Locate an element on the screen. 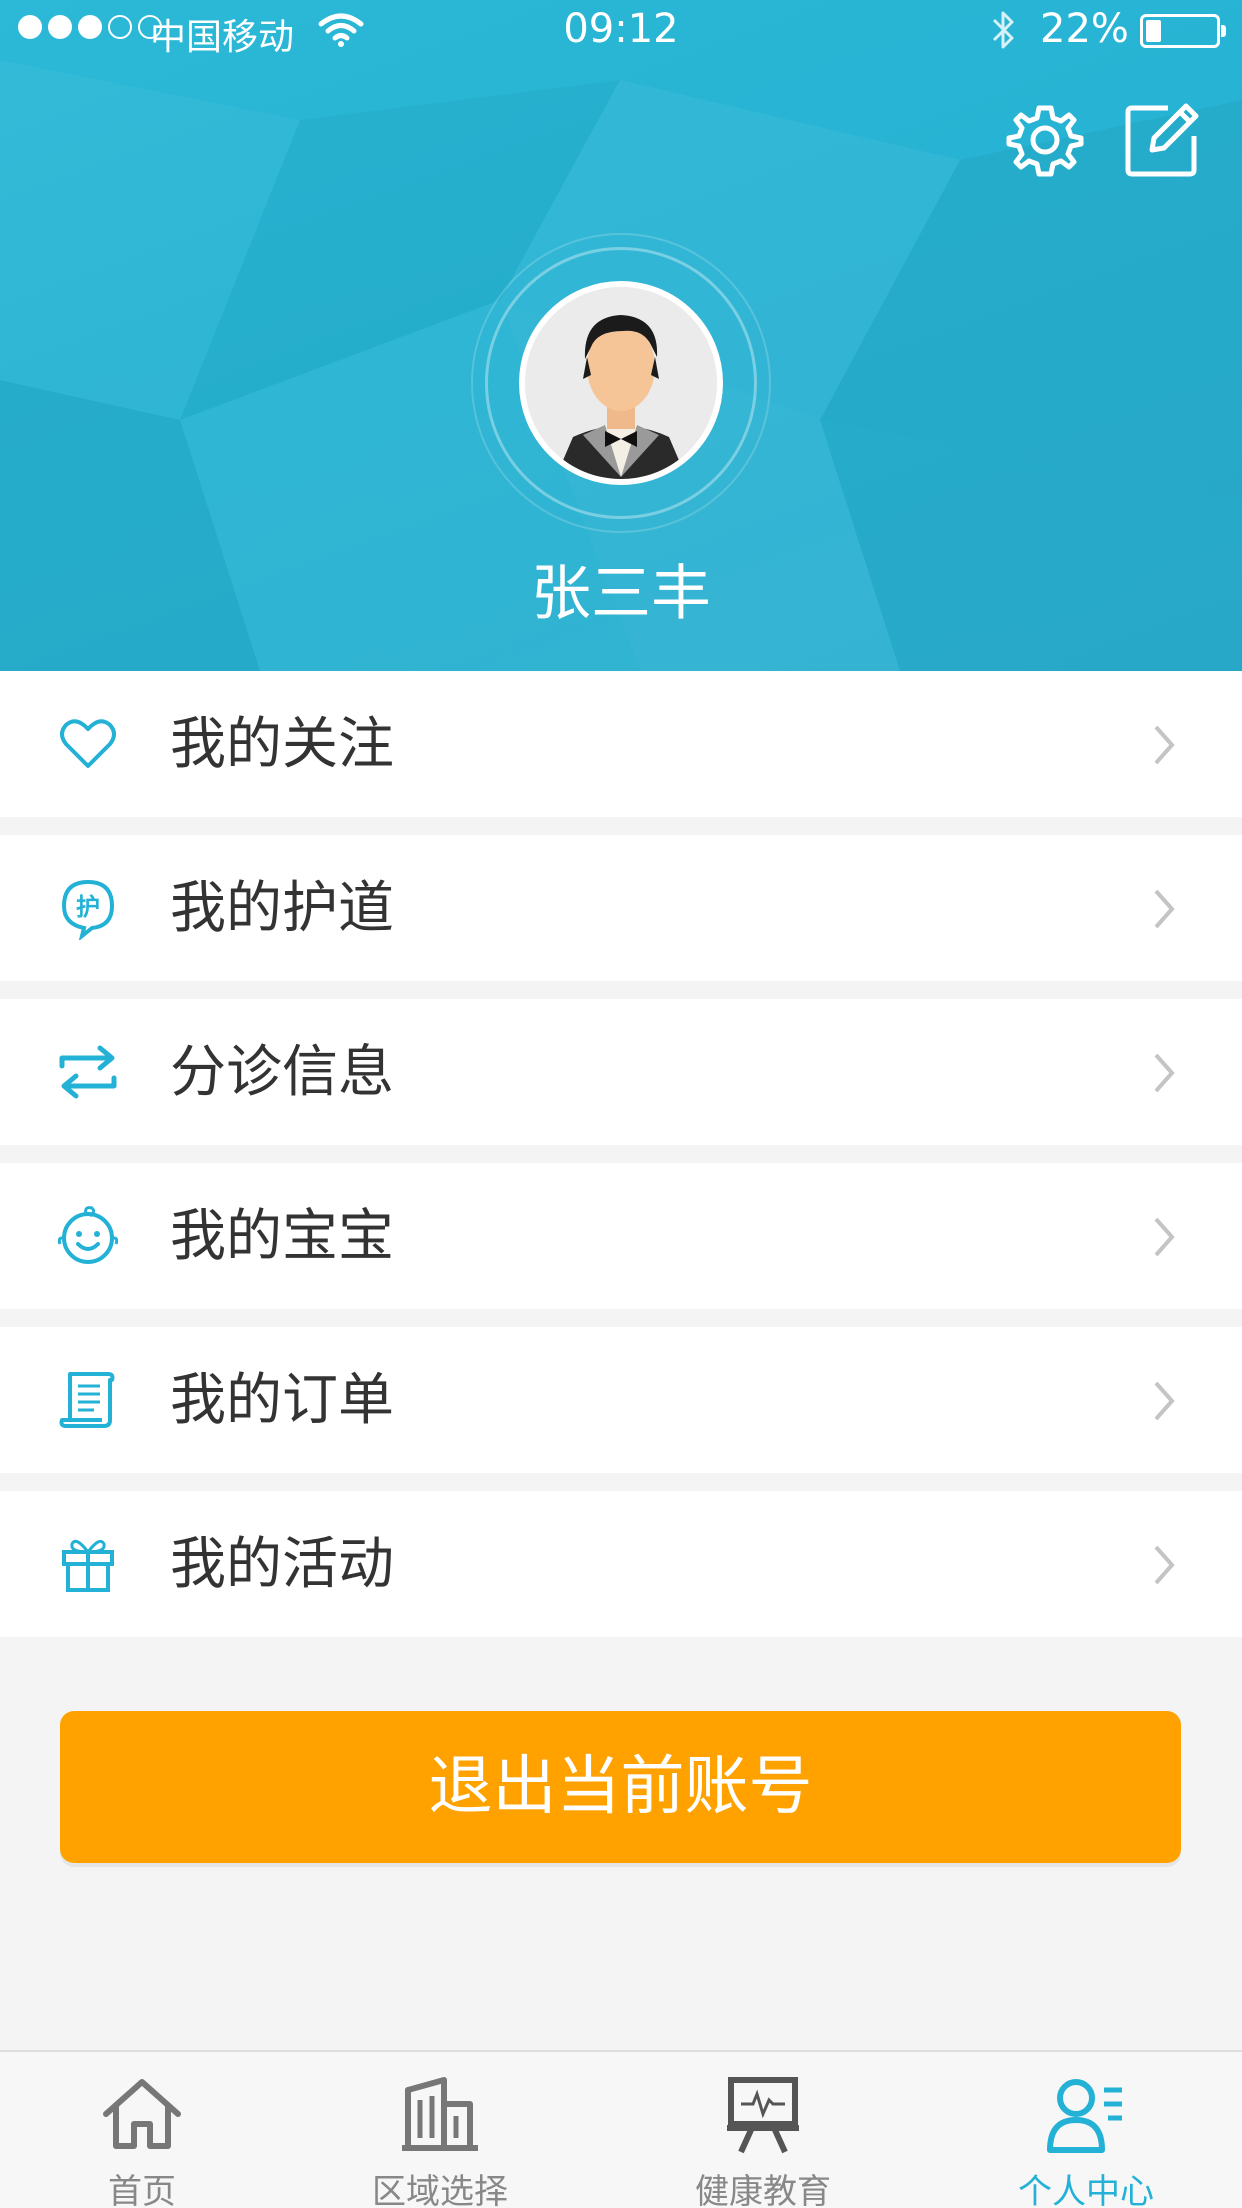 The image size is (1242, 2208). avatar is located at coordinates (621, 383).